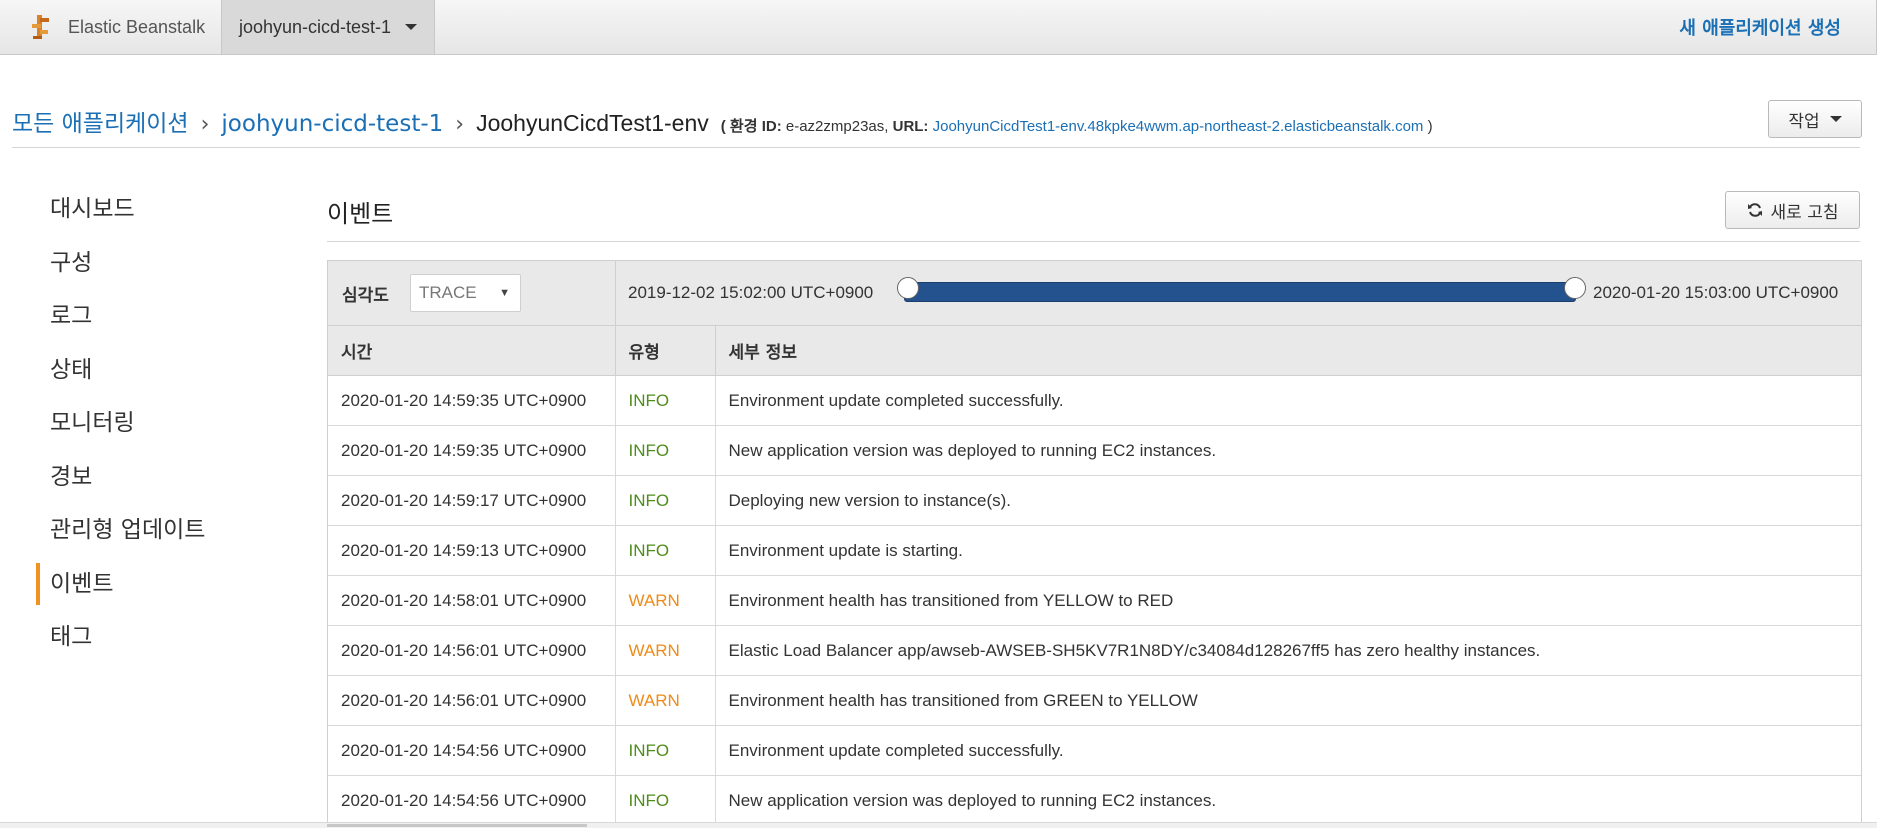 This screenshot has height=828, width=1877. What do you see at coordinates (908, 288) in the screenshot?
I see `time-range-start-handle` at bounding box center [908, 288].